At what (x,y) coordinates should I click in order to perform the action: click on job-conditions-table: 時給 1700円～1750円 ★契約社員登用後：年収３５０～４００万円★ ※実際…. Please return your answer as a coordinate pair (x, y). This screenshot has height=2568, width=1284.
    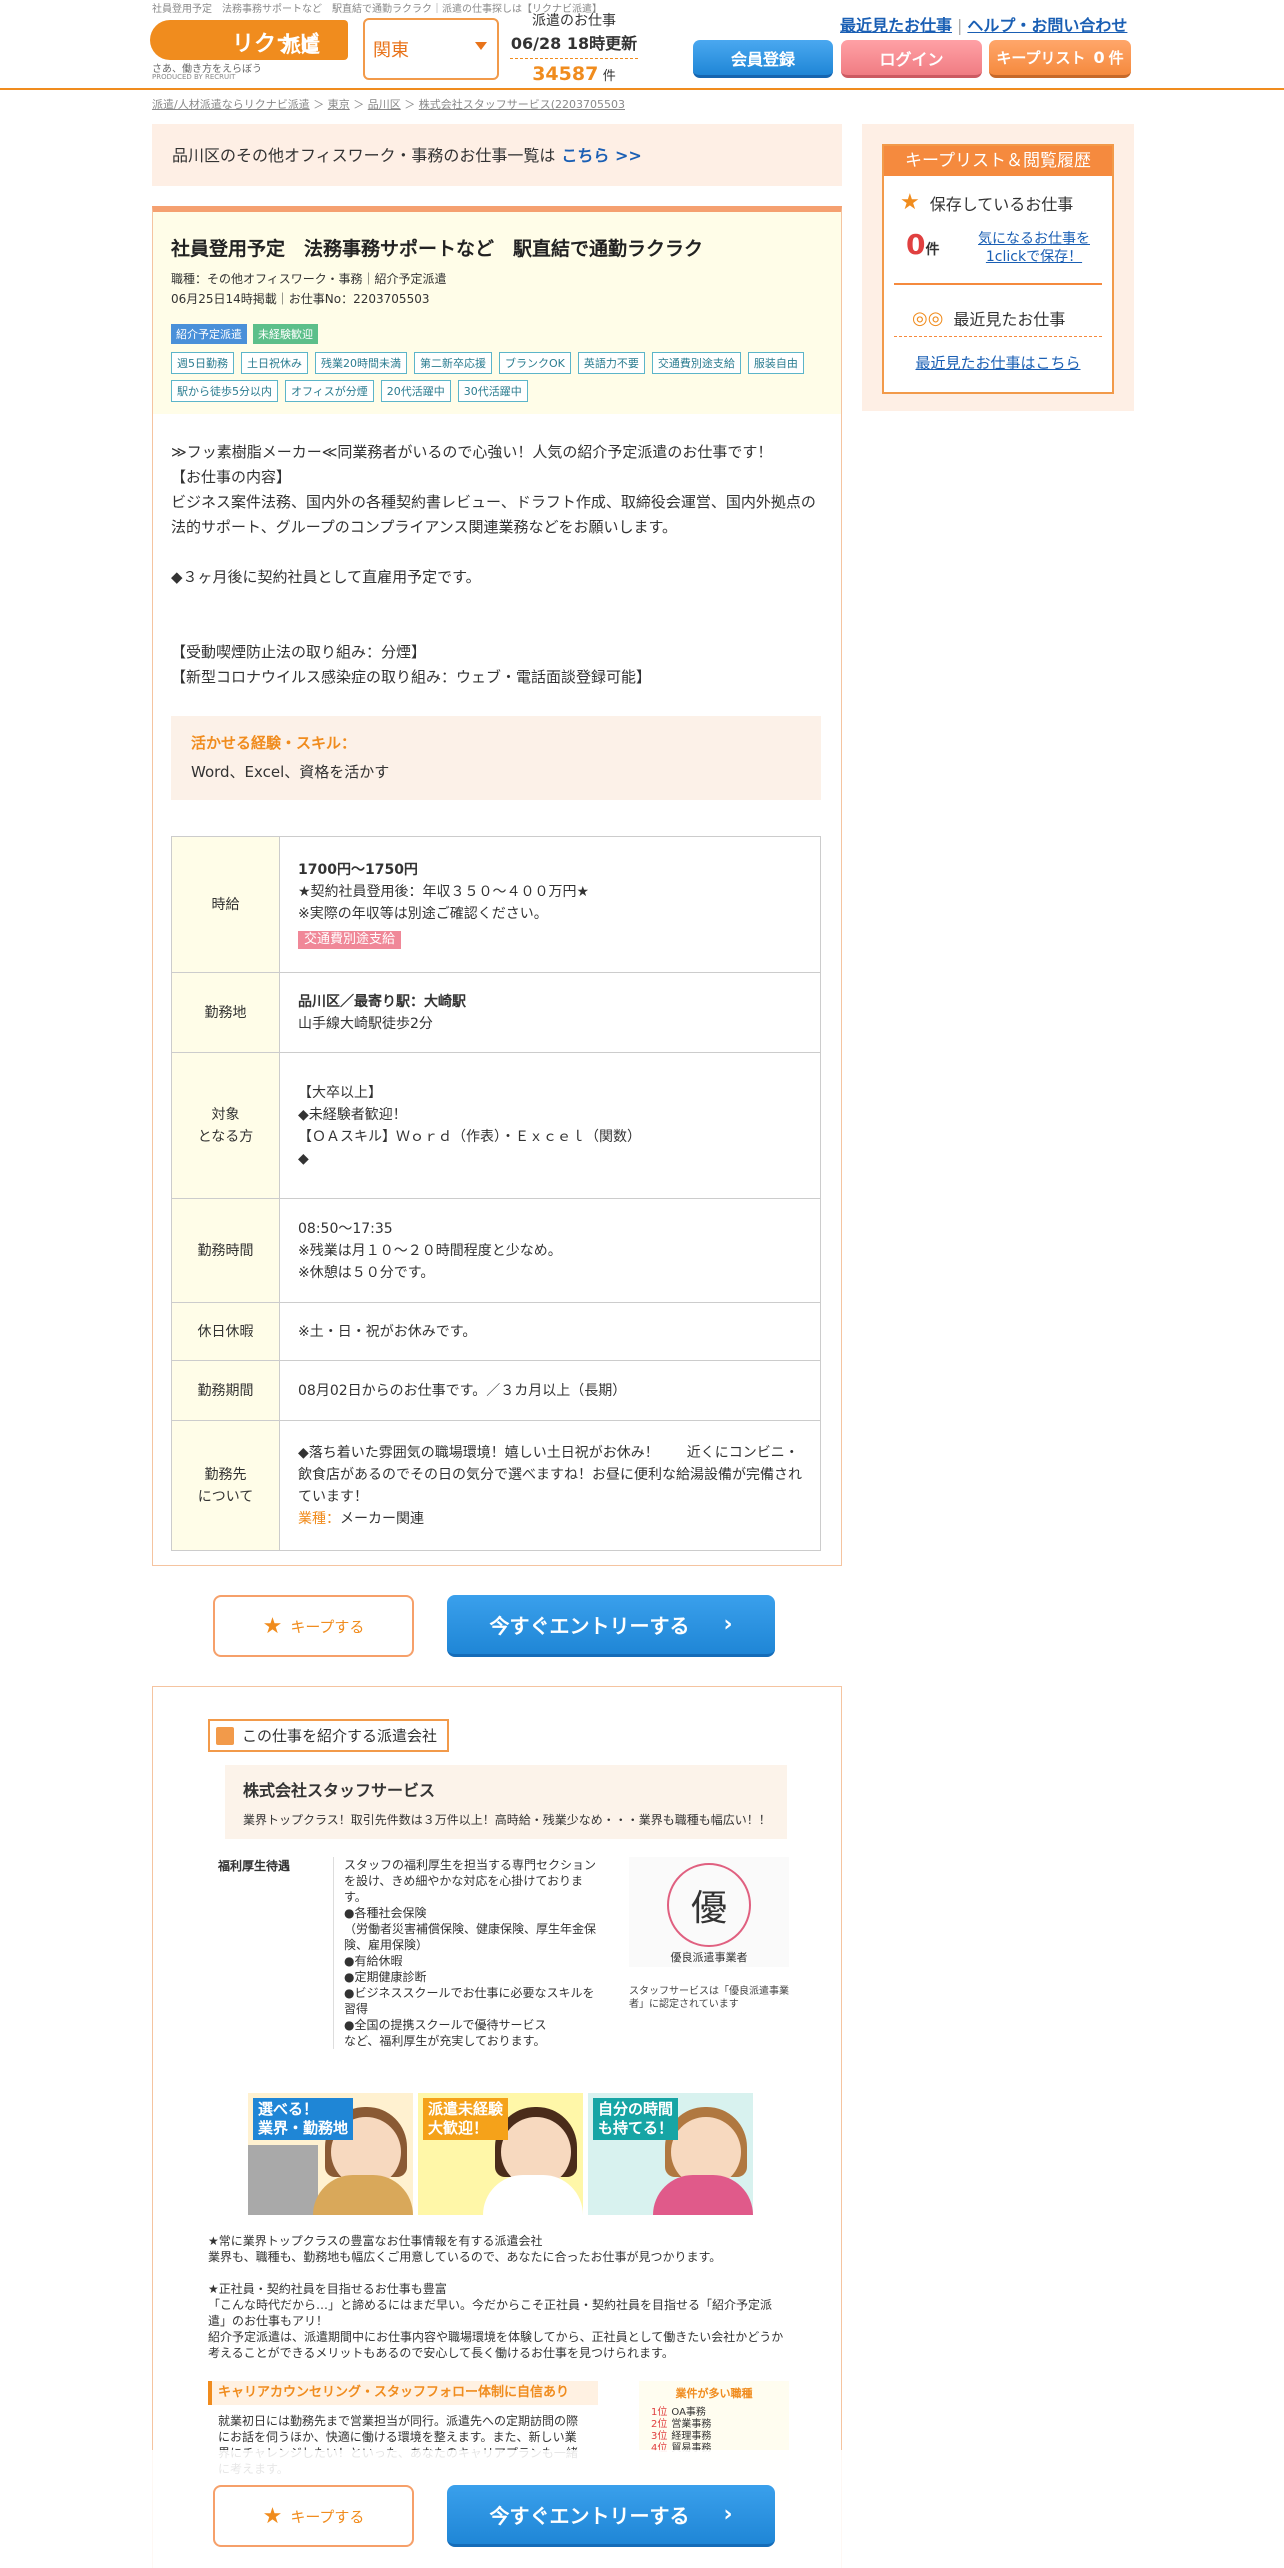
    Looking at the image, I should click on (496, 1193).